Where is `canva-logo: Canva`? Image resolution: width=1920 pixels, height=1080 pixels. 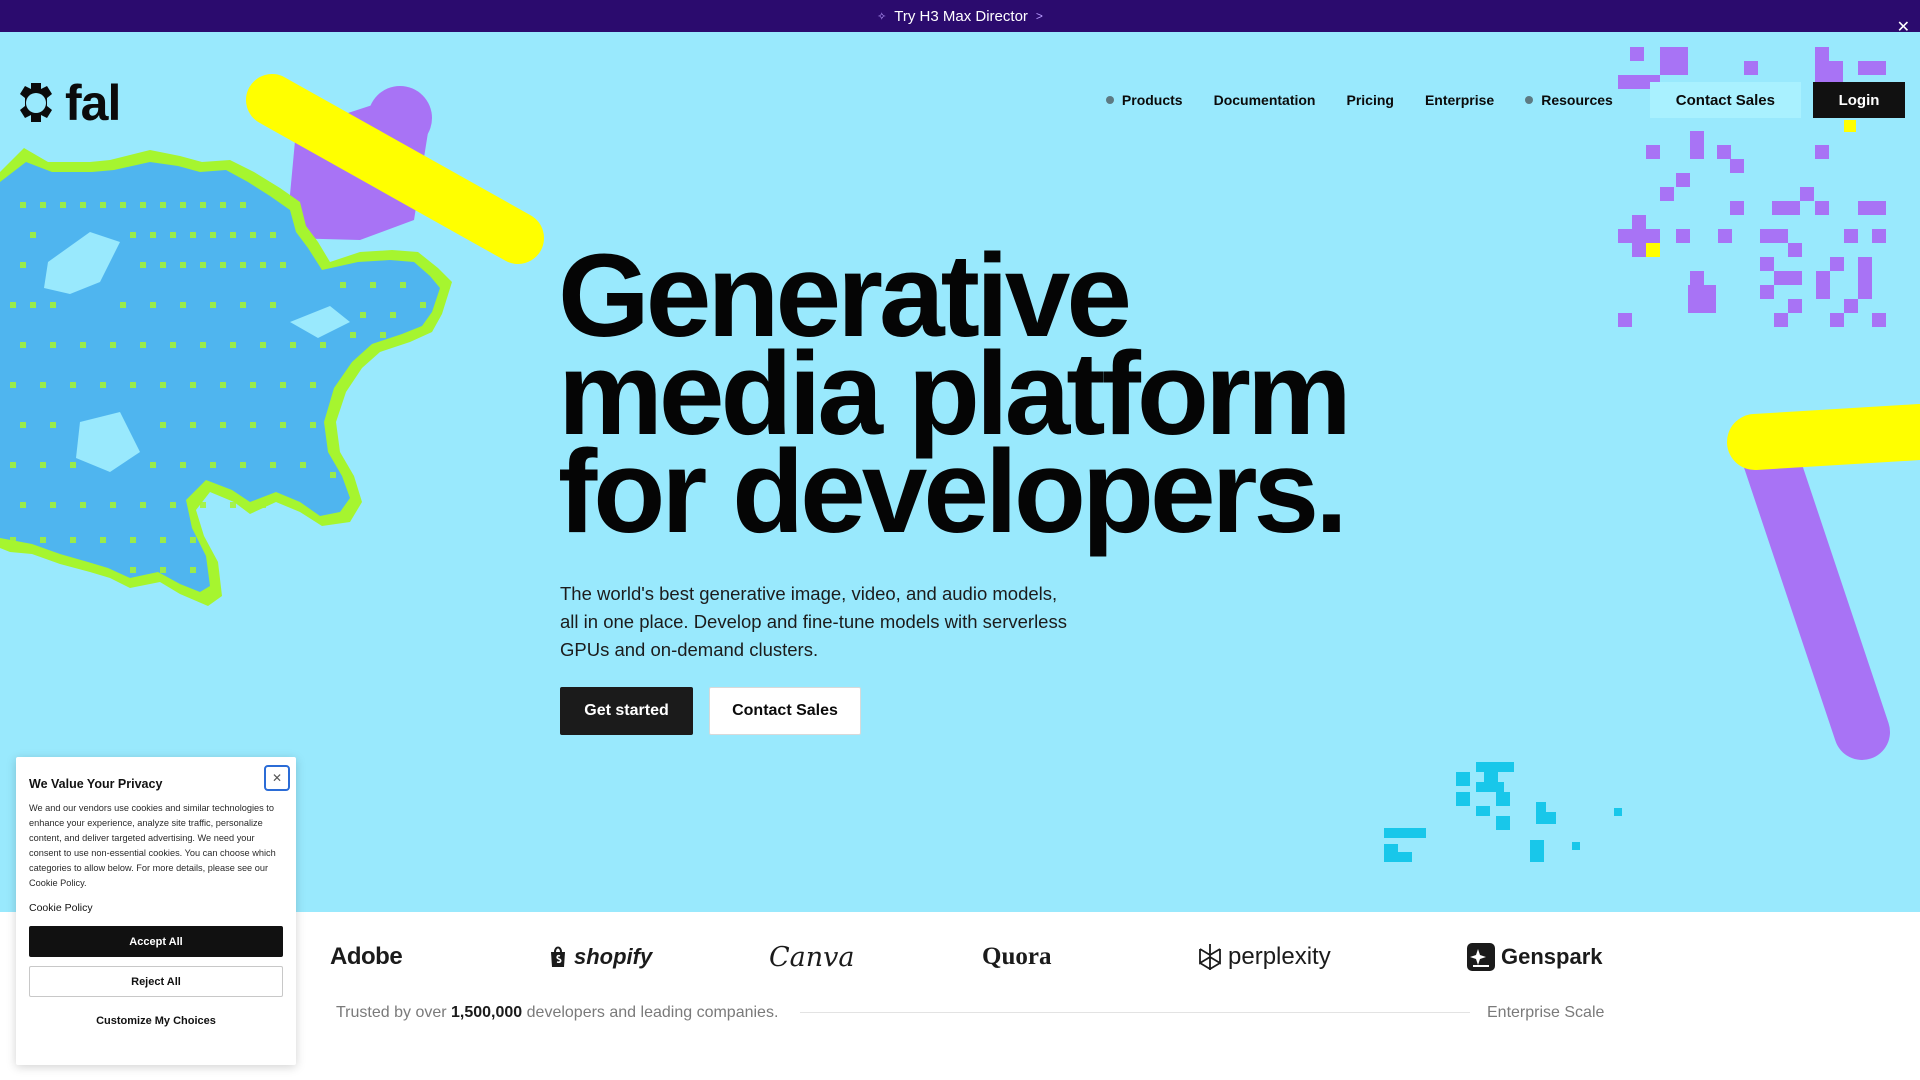 canva-logo: Canva is located at coordinates (812, 957).